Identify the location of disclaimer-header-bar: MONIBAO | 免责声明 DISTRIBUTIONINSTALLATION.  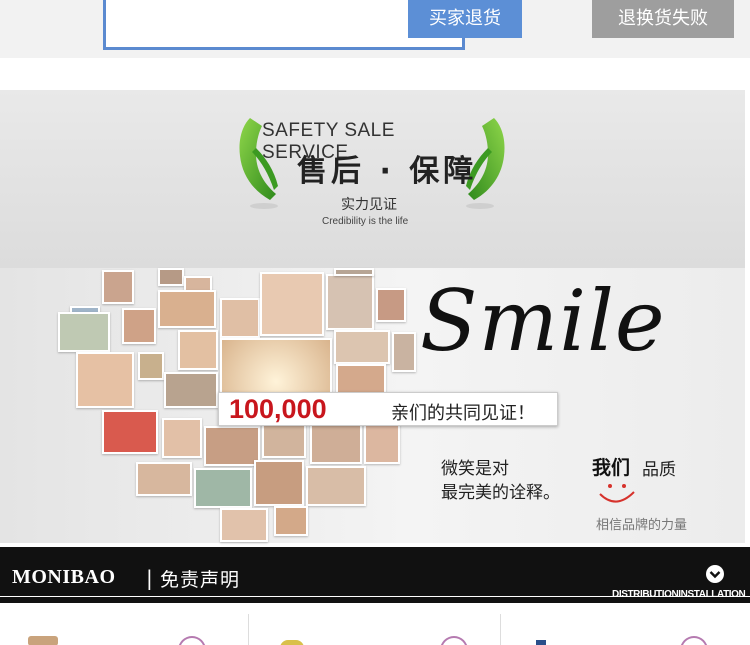
(375, 575).